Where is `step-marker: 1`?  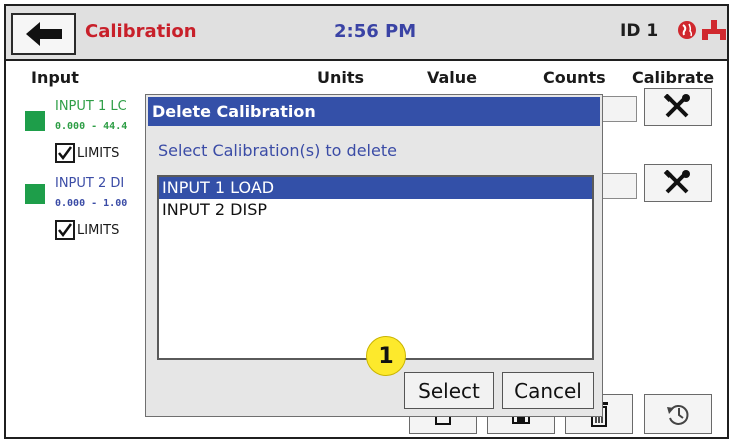 step-marker: 1 is located at coordinates (386, 356).